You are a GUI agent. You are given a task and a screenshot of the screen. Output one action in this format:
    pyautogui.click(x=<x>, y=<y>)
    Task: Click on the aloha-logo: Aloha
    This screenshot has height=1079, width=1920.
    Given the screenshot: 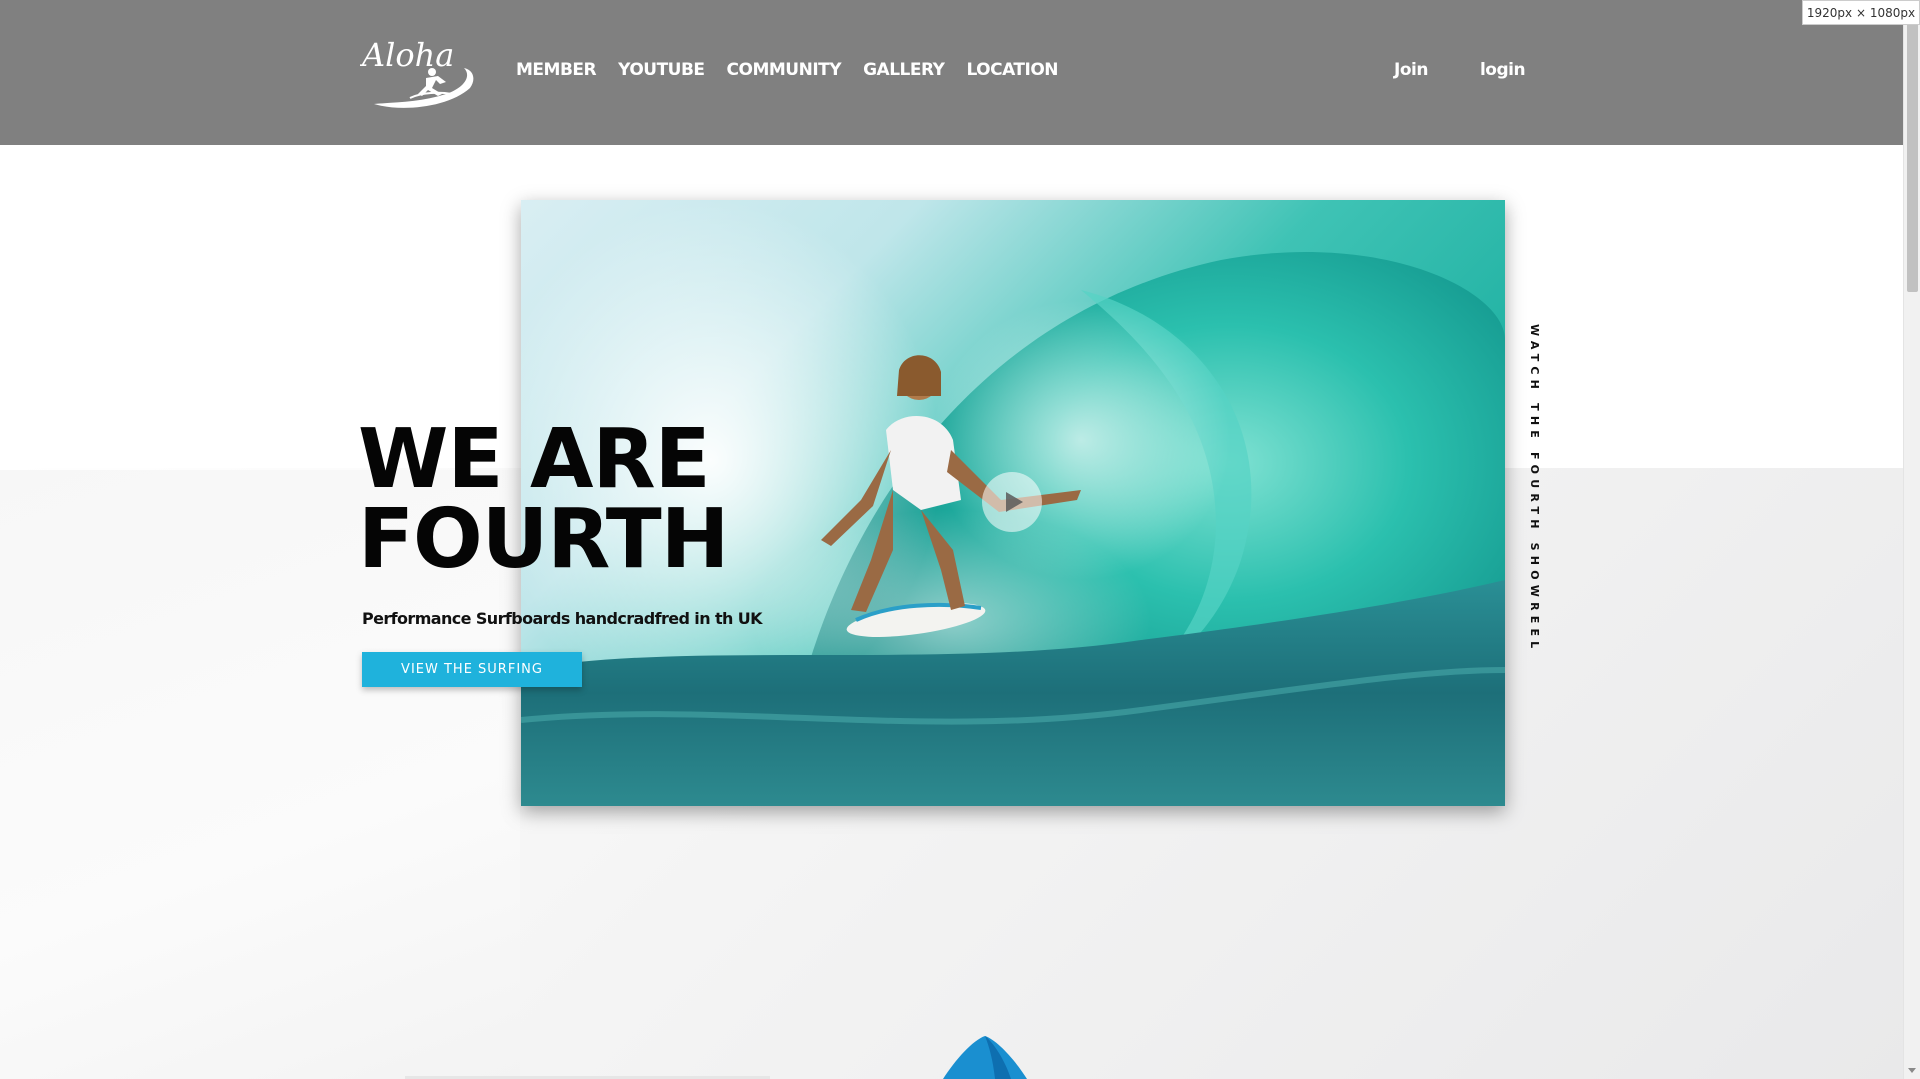 What is the action you would take?
    pyautogui.click(x=418, y=70)
    